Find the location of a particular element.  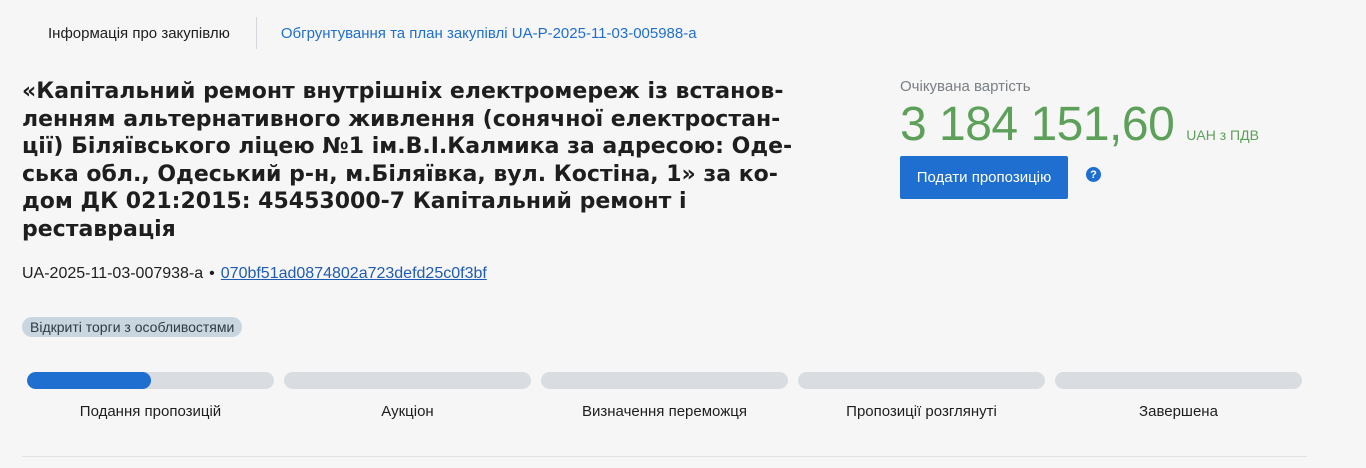

tab-procurement-info: Інформація про закупівлю is located at coordinates (139, 33).